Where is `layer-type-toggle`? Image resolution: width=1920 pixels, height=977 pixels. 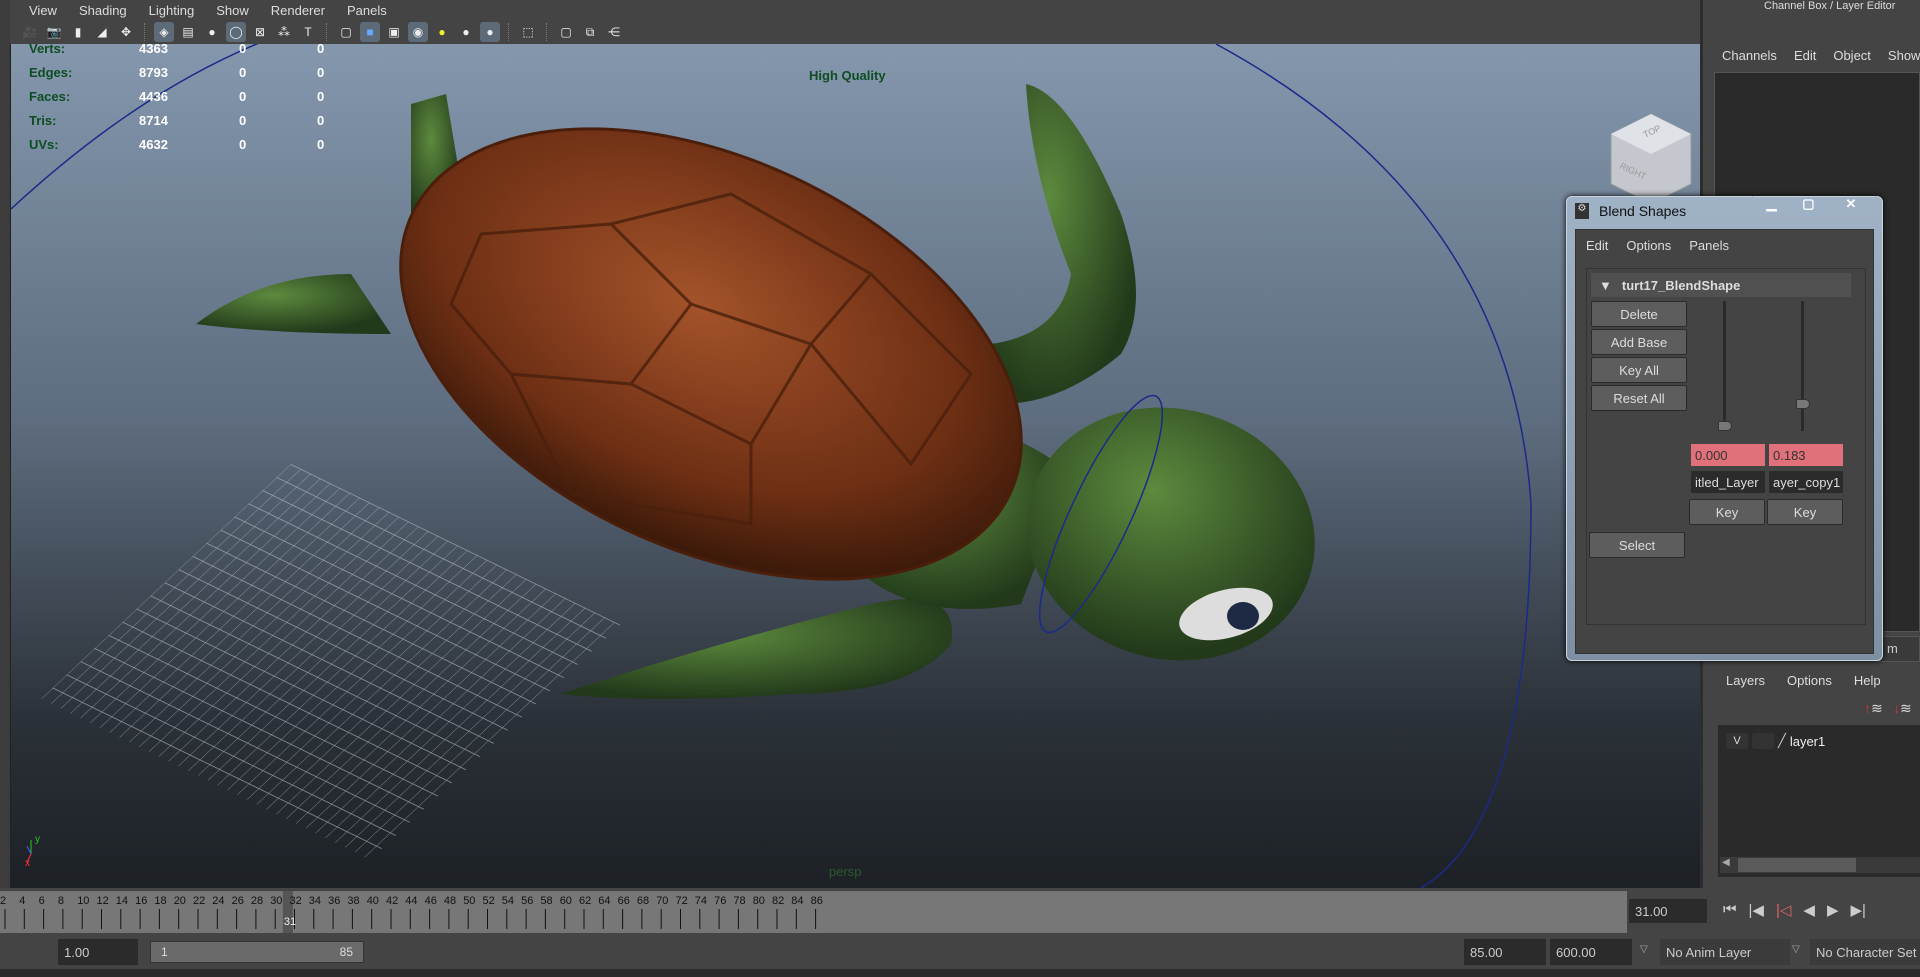
layer-type-toggle is located at coordinates (1763, 741).